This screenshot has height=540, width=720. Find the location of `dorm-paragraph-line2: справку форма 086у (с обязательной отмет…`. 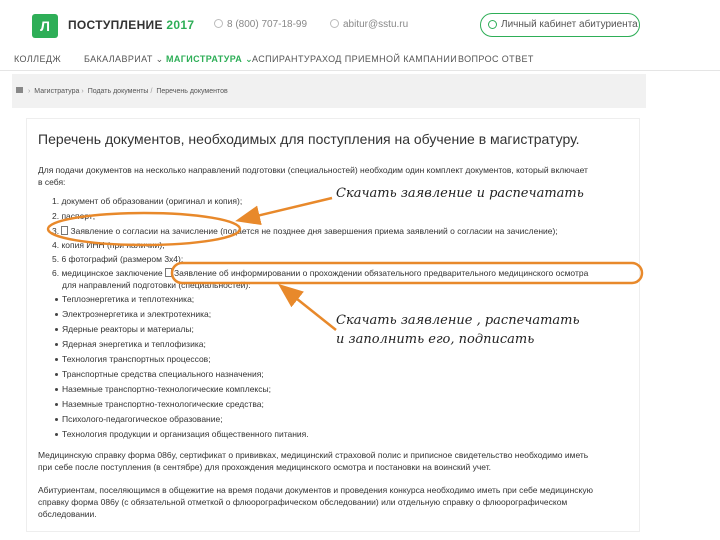

dorm-paragraph-line2: справку форма 086у (с обязательной отмет… is located at coordinates (303, 502).